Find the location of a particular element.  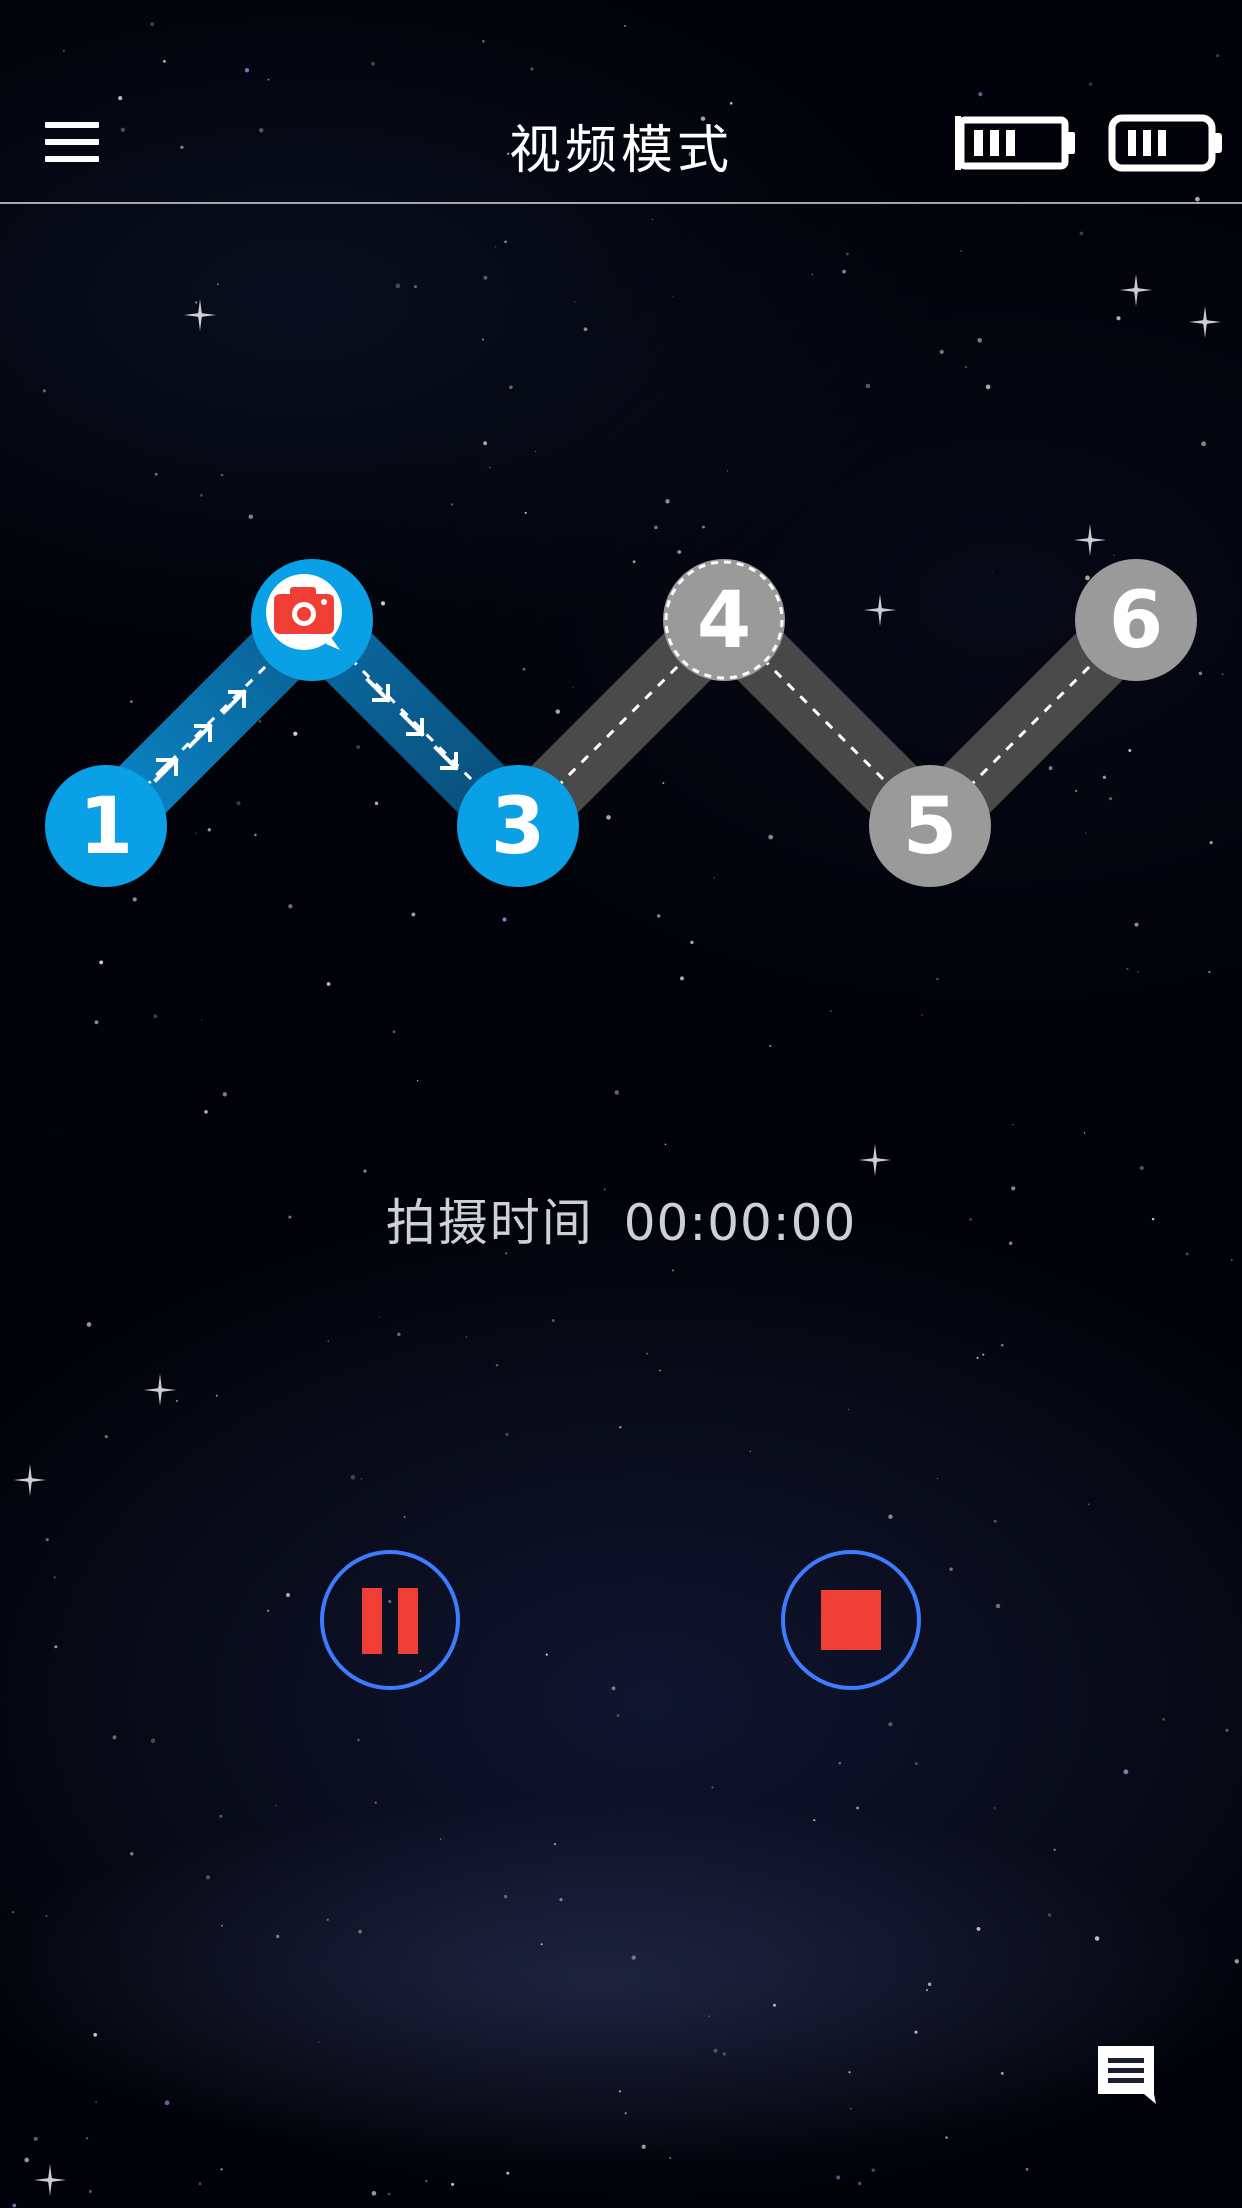

stop-button is located at coordinates (851, 1620).